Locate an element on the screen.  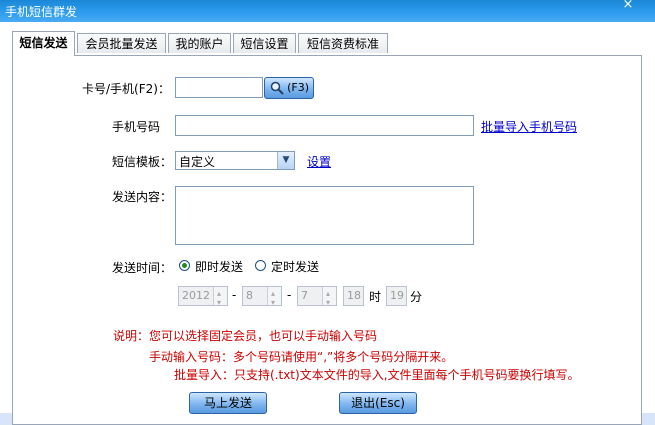
search-button-label: (F3) is located at coordinates (298, 87).